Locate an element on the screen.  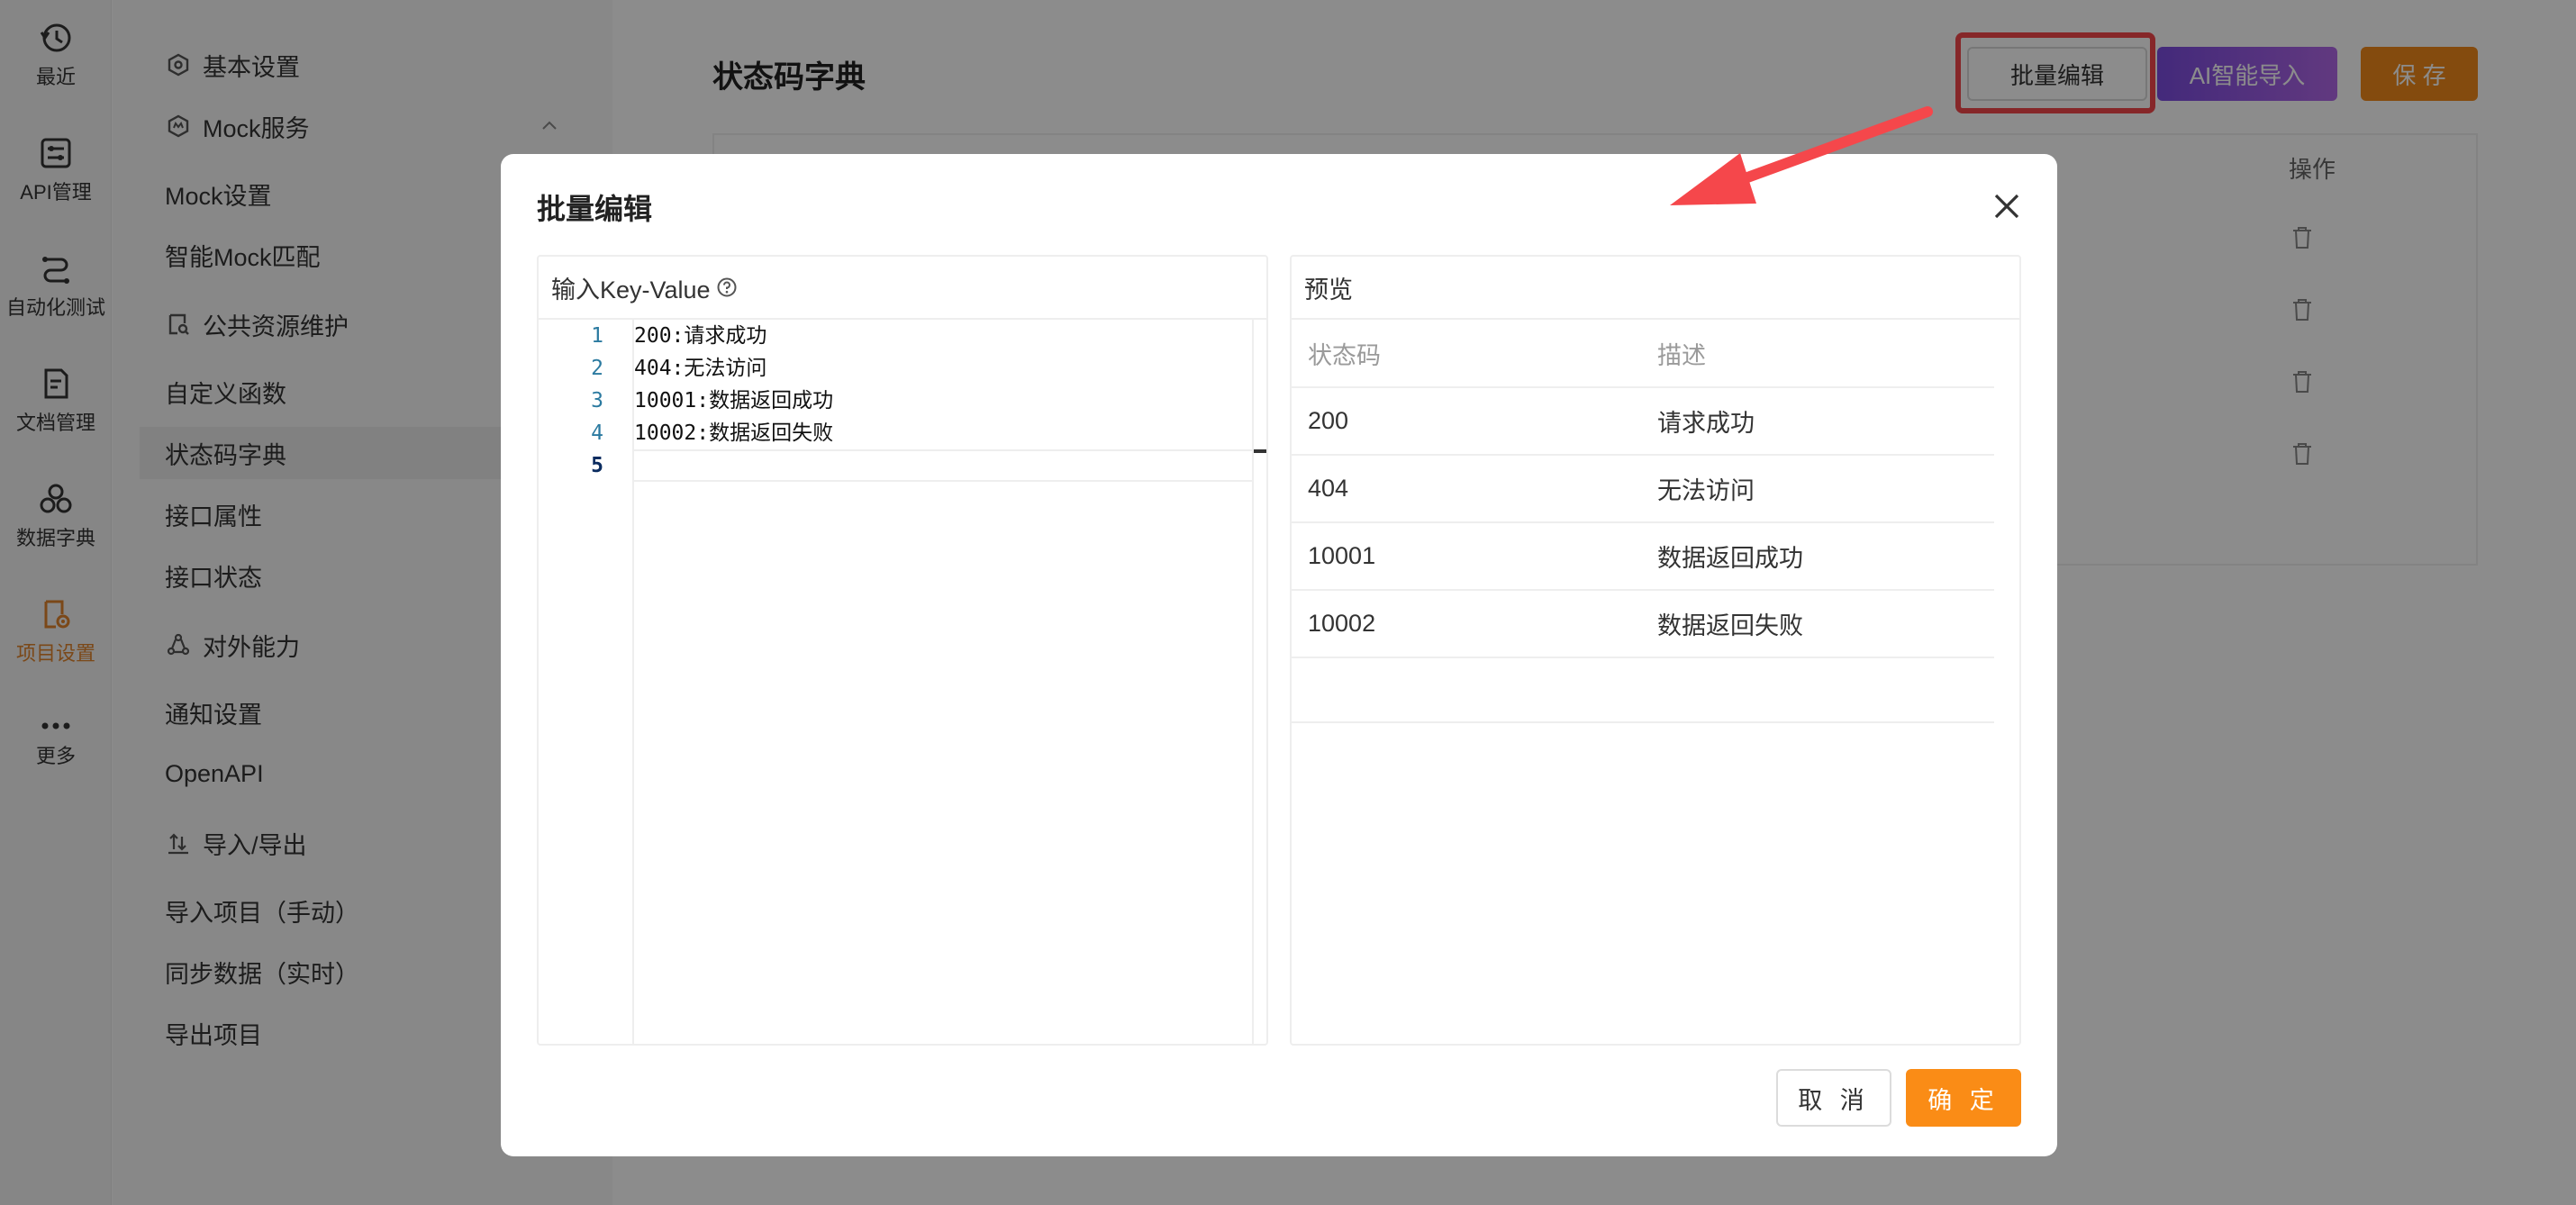
confirm-button: 确 定 is located at coordinates (1963, 1098).